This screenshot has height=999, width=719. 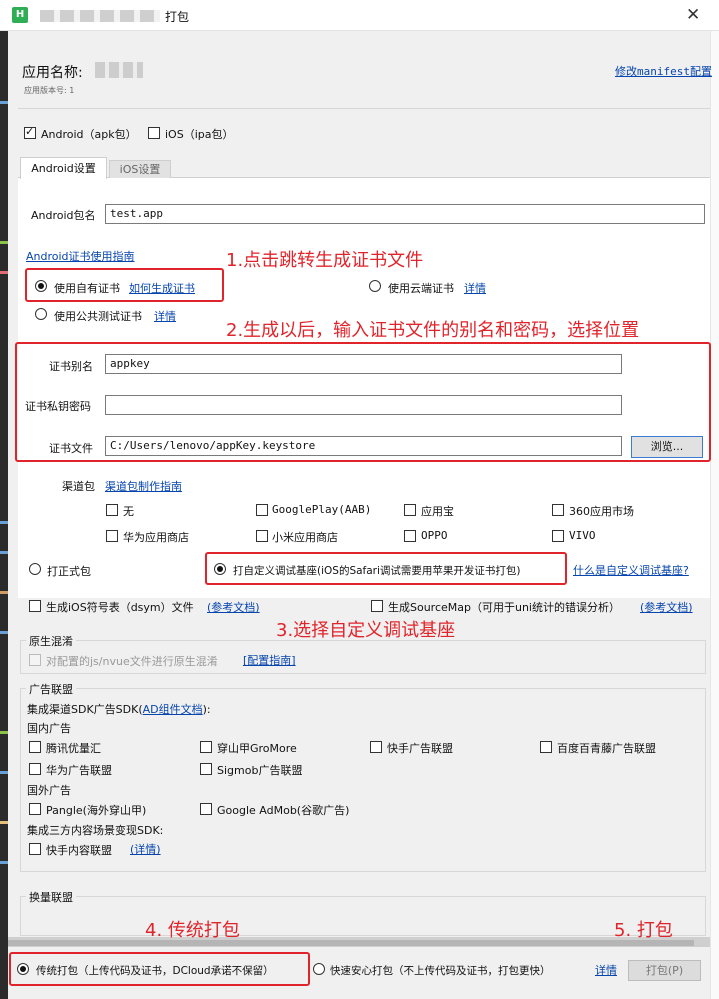 What do you see at coordinates (100, 16) in the screenshot?
I see `window-title-redacted` at bounding box center [100, 16].